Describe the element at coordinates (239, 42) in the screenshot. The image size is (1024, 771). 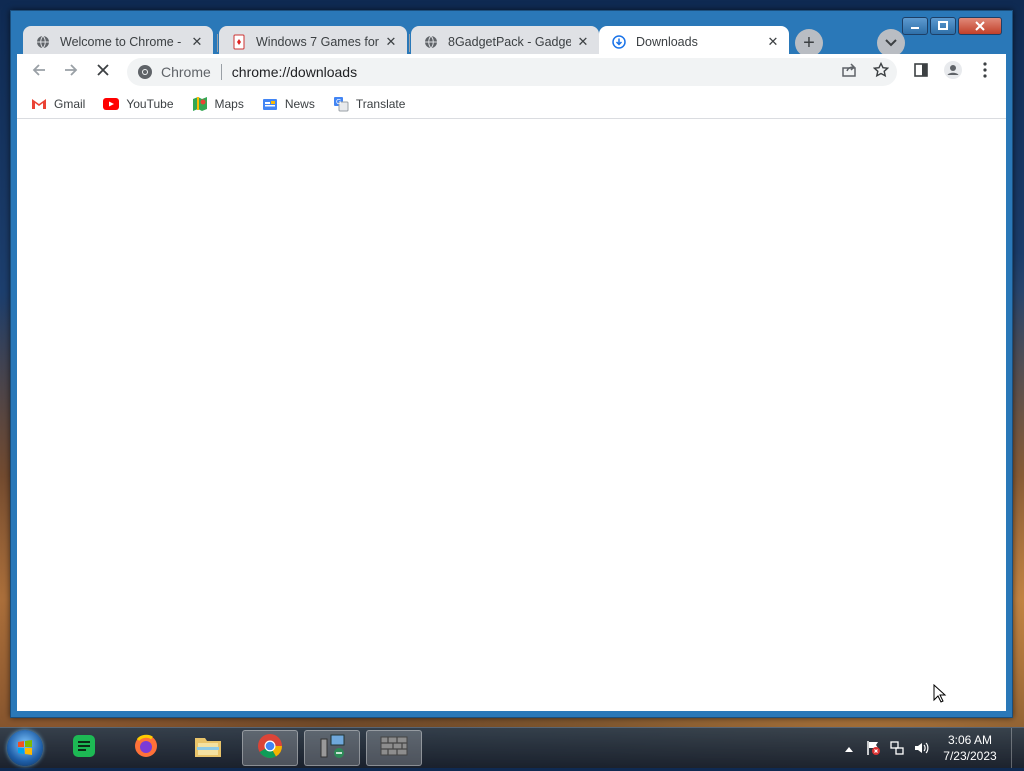
I see `cards-icon` at that location.